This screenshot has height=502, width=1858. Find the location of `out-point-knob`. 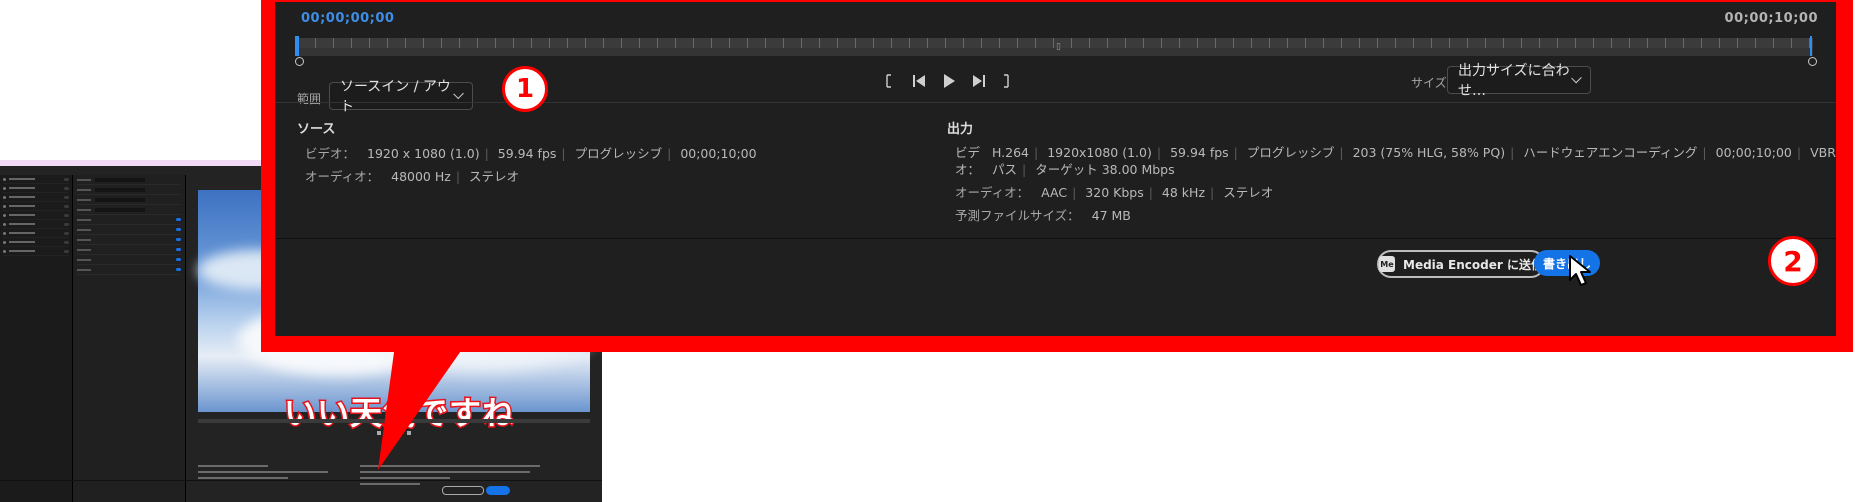

out-point-knob is located at coordinates (1812, 61).